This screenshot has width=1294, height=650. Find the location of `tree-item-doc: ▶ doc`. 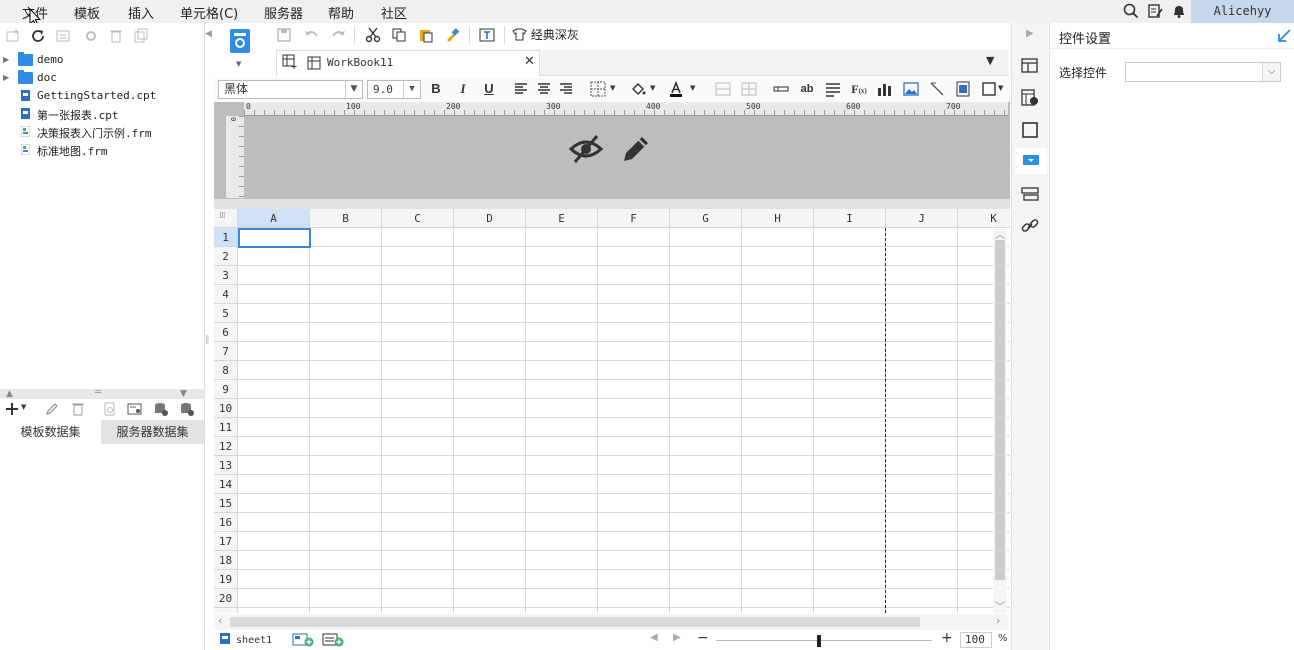

tree-item-doc: ▶ doc is located at coordinates (100, 79).